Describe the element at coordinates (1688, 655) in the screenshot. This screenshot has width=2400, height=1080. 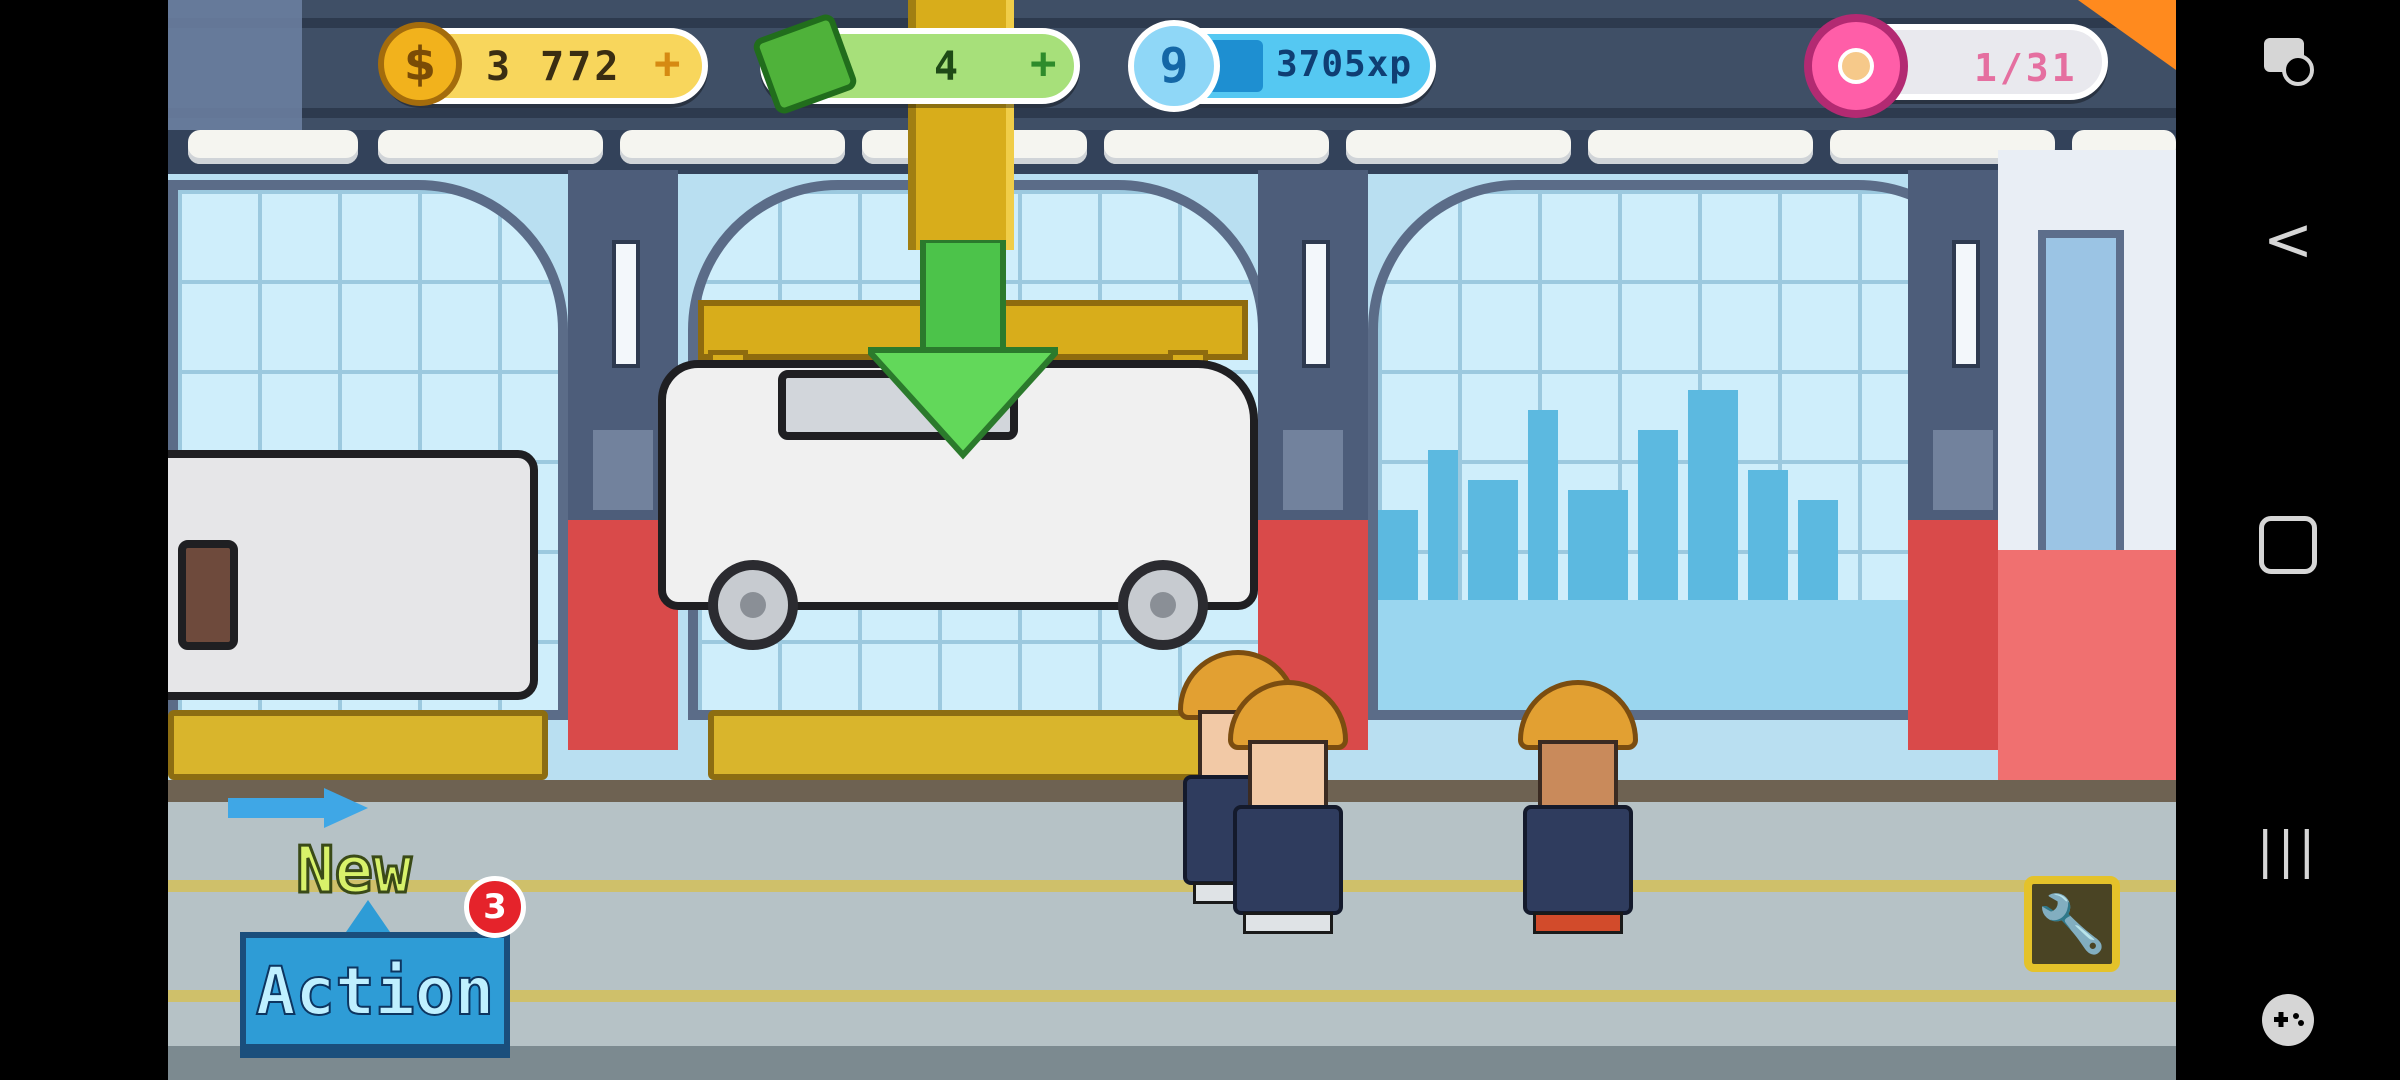
I see `water-reflection` at that location.